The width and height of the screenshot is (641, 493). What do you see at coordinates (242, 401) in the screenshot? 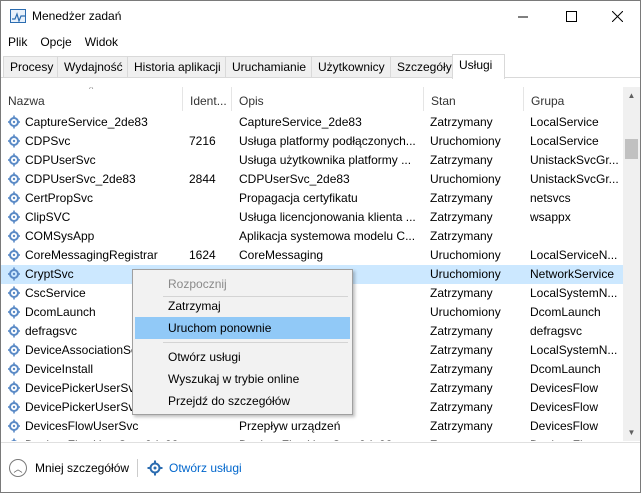
I see `ctx-go-to-details: Przejdź do szczegółów` at bounding box center [242, 401].